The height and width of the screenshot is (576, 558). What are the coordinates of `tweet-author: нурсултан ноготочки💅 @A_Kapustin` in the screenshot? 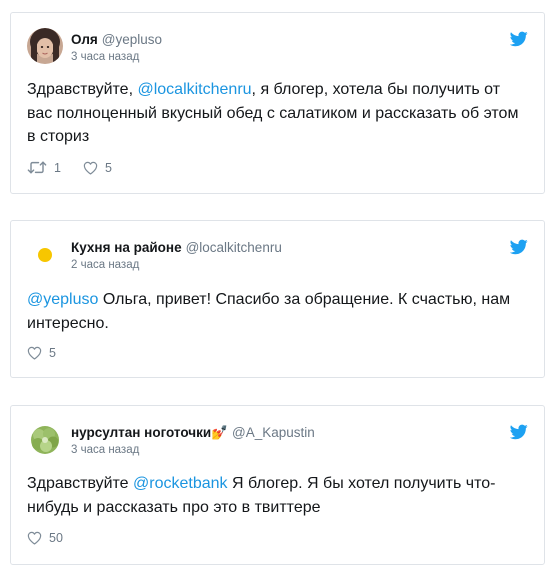 It's located at (193, 433).